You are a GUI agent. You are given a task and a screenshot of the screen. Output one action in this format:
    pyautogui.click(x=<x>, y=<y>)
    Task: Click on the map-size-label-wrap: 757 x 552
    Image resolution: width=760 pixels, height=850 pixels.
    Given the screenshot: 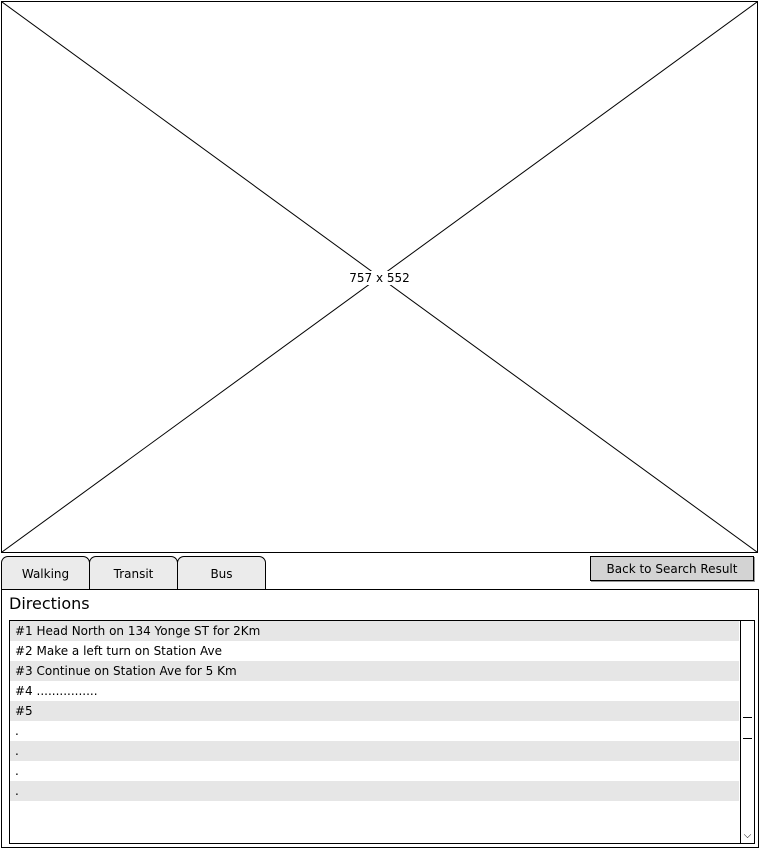 What is the action you would take?
    pyautogui.click(x=379, y=278)
    